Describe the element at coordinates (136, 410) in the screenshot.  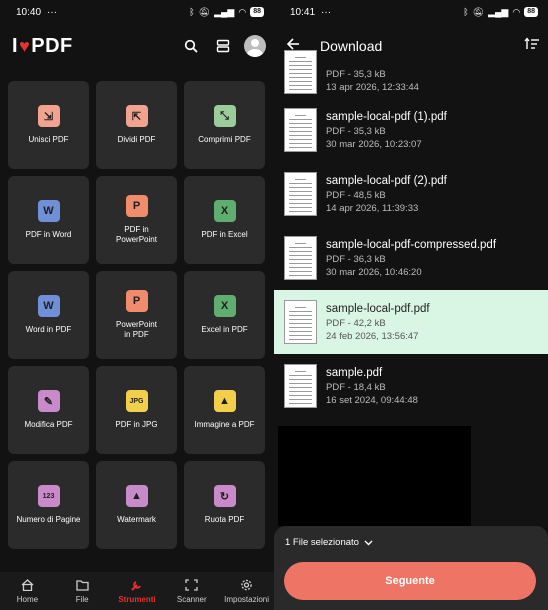
I see `tool-card: JPG PDF in JPG` at that location.